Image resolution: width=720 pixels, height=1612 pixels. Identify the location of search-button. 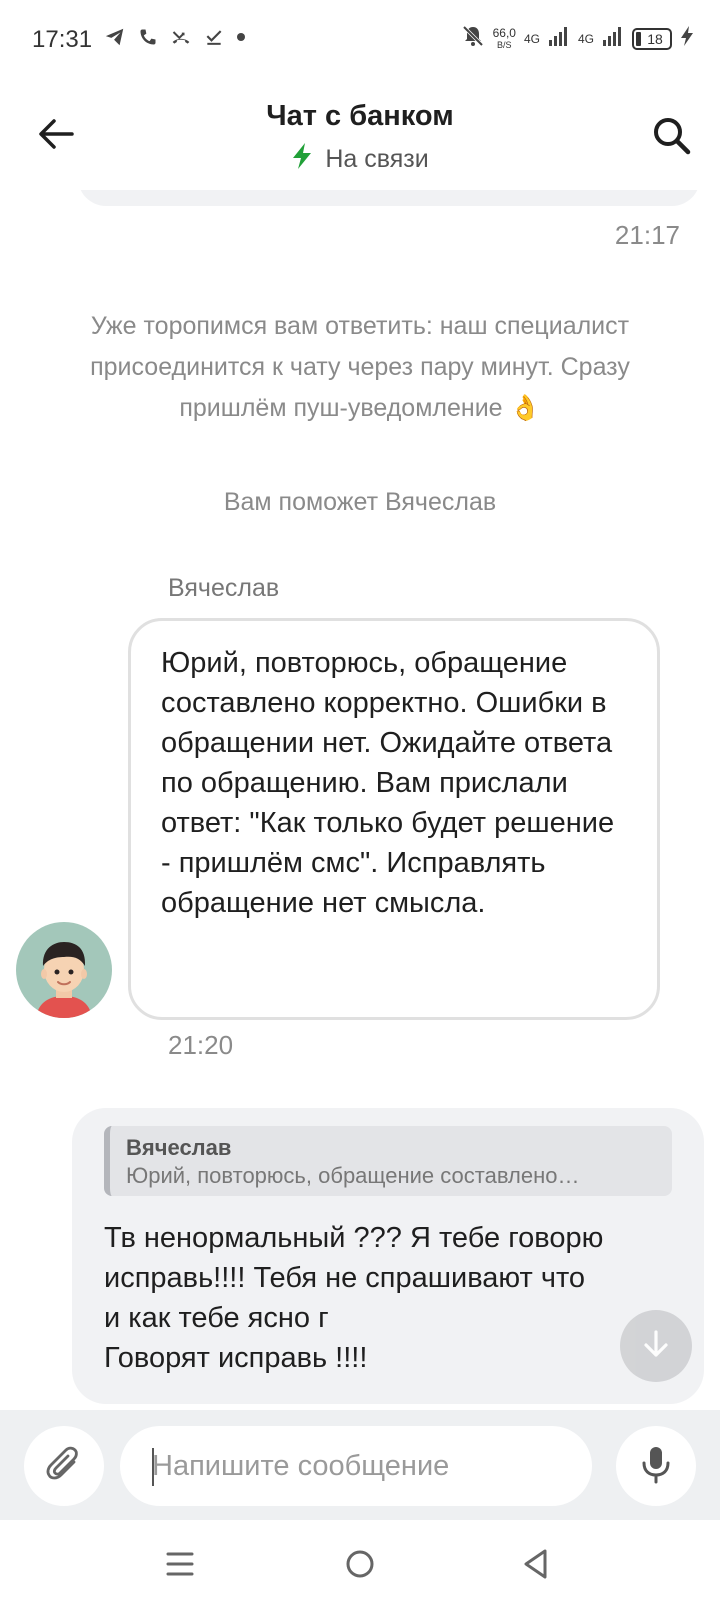
(672, 136).